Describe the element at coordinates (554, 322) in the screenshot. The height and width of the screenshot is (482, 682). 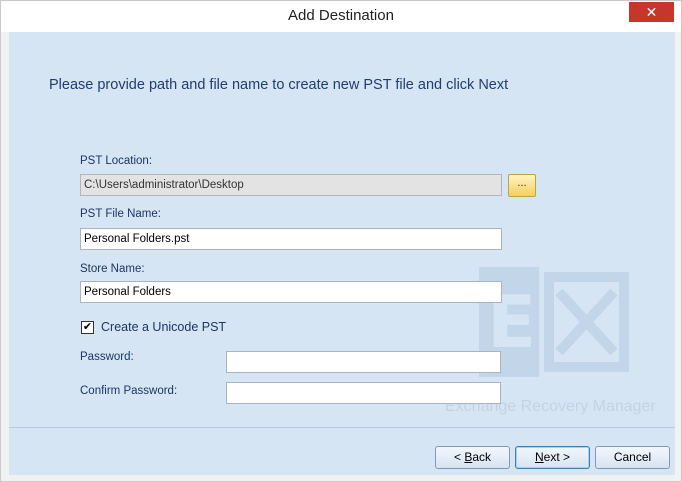
I see `exchange-logo-icon: E` at that location.